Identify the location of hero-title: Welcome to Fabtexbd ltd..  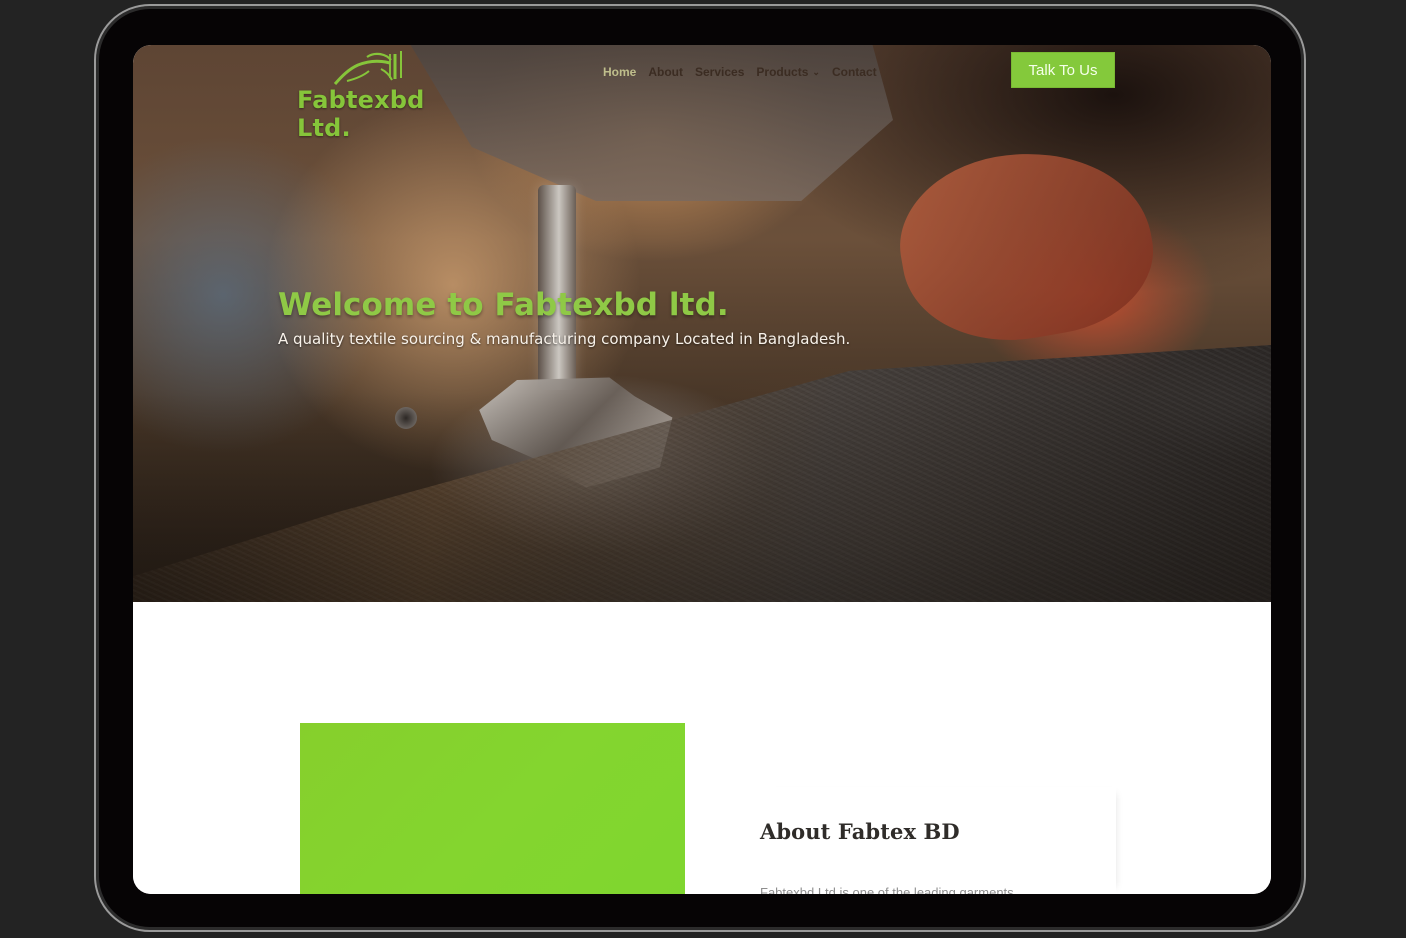
(503, 305).